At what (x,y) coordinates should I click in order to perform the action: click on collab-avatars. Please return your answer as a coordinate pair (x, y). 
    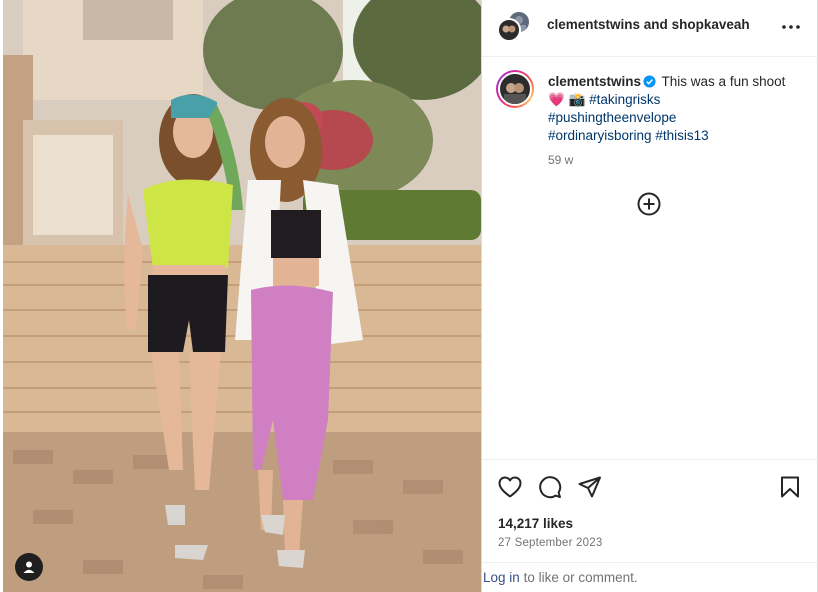
    Looking at the image, I should click on (515, 27).